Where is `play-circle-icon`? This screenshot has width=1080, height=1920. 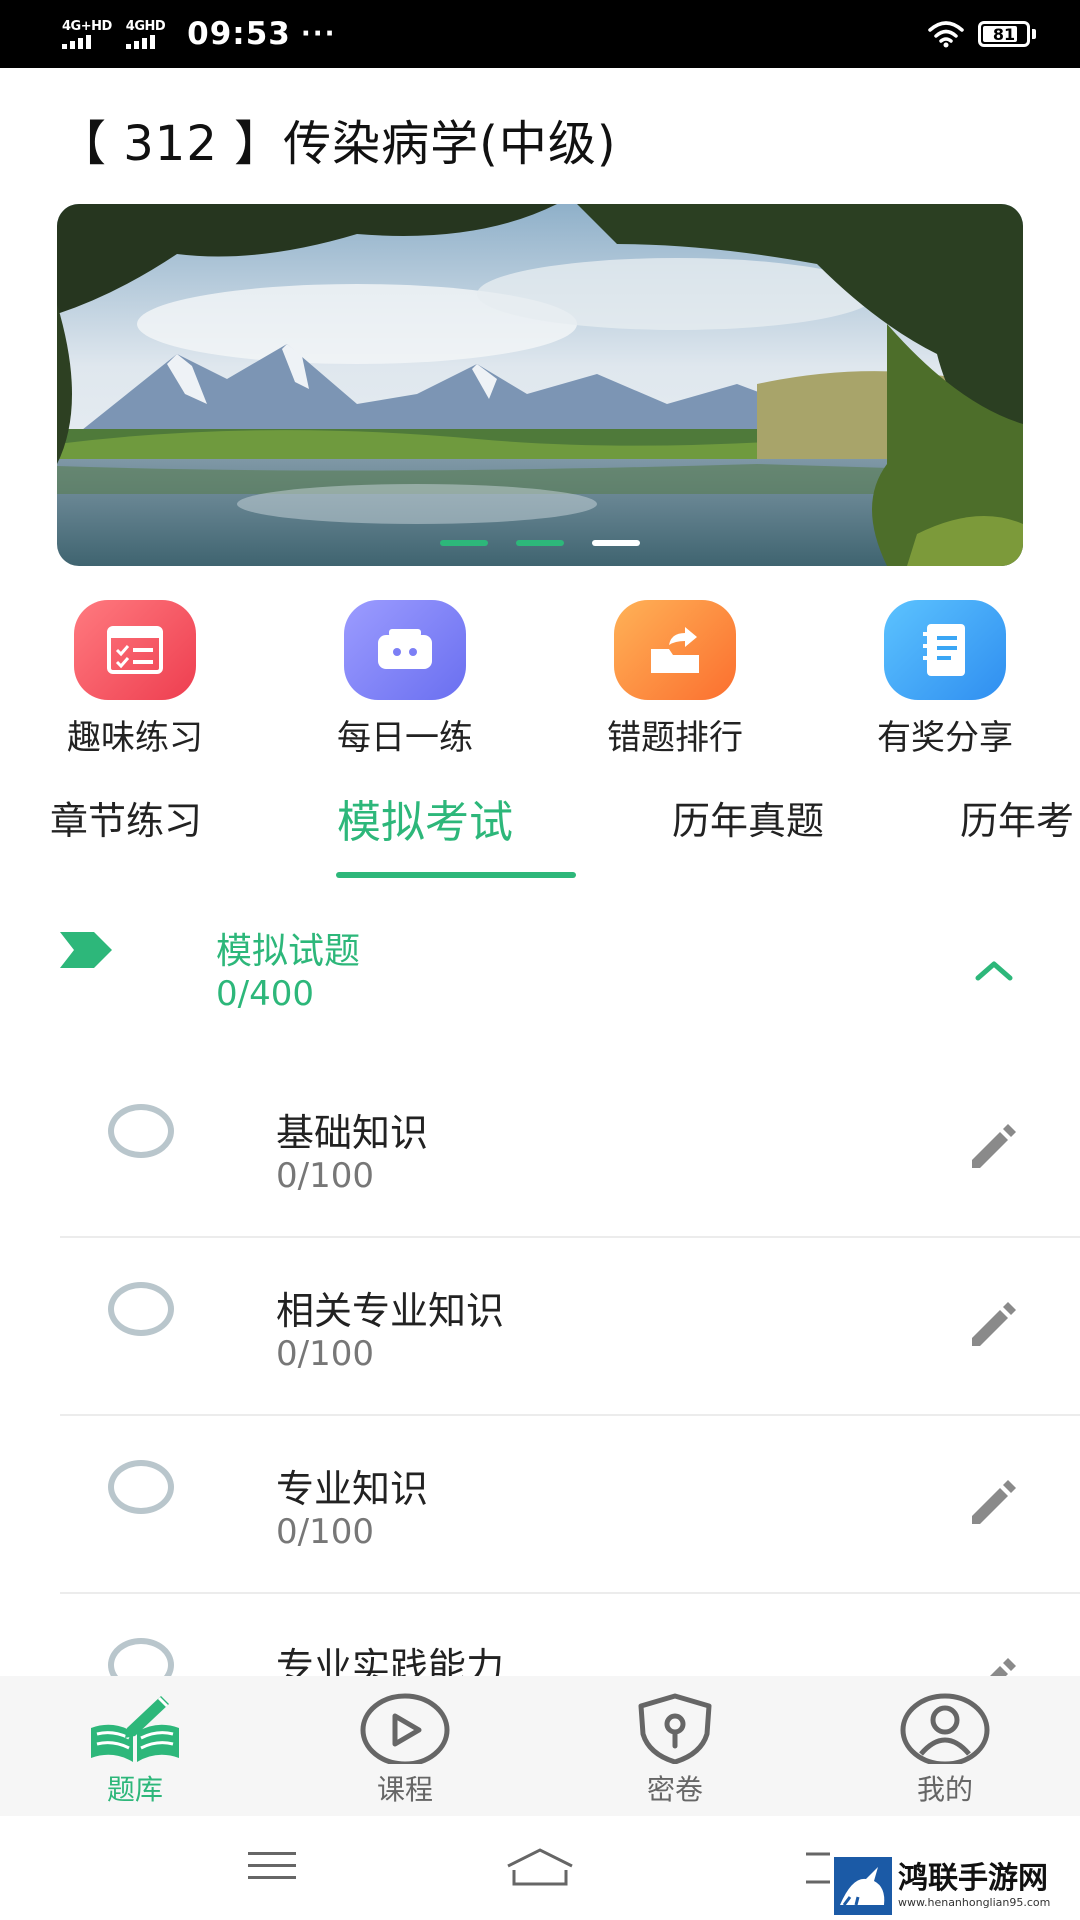
play-circle-icon is located at coordinates (405, 1728).